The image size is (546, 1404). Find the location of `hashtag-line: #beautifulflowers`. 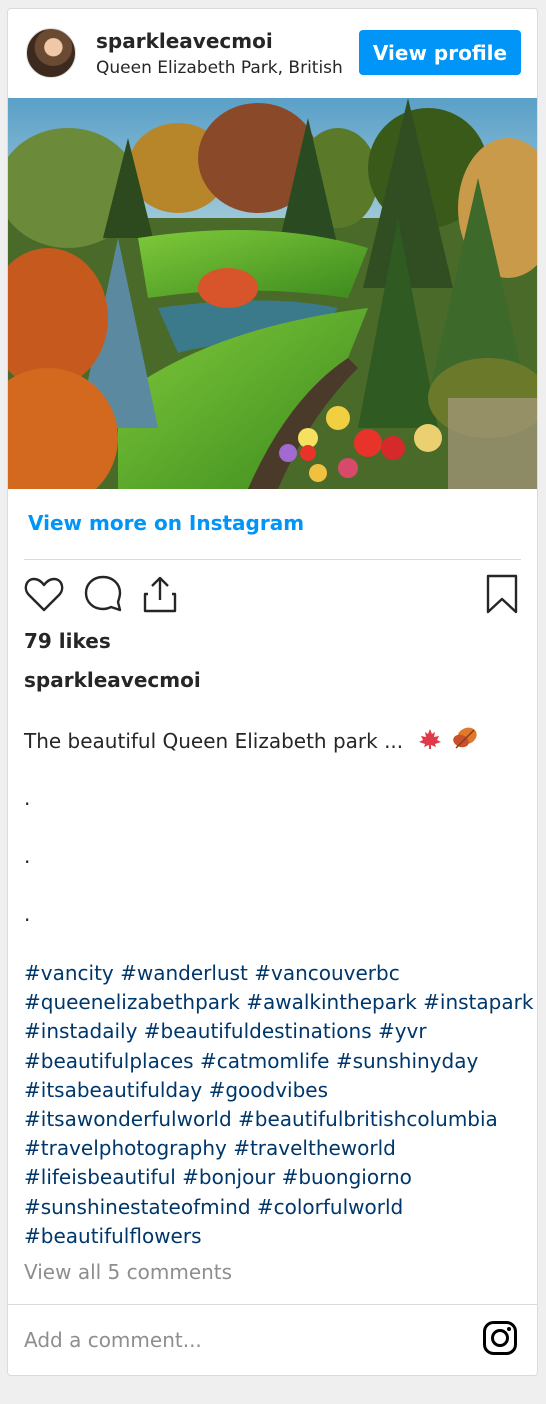

hashtag-line: #beautifulflowers is located at coordinates (276, 1236).